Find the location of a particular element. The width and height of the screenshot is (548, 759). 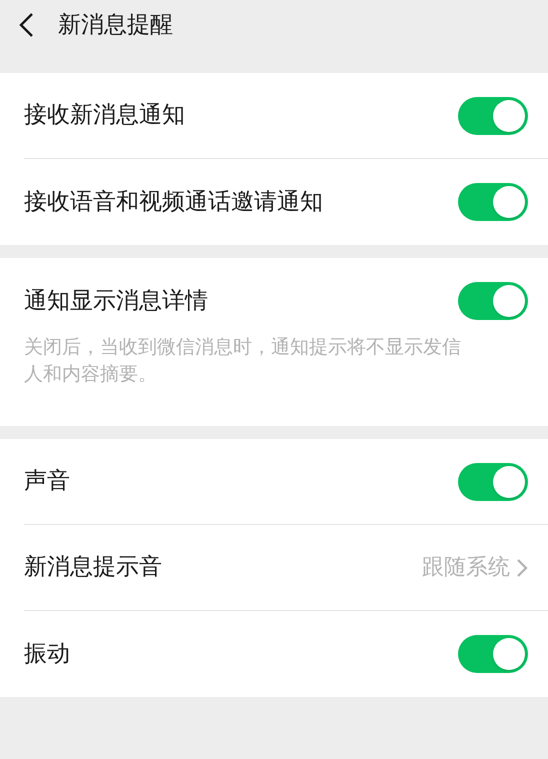

setting-label: 接收新消息通知 is located at coordinates (104, 115).